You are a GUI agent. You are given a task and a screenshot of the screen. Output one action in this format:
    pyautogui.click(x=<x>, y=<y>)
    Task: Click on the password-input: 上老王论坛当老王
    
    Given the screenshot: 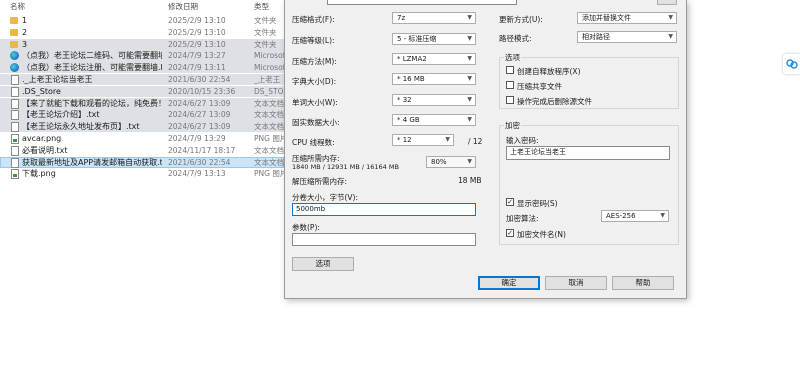 What is the action you would take?
    pyautogui.click(x=588, y=153)
    